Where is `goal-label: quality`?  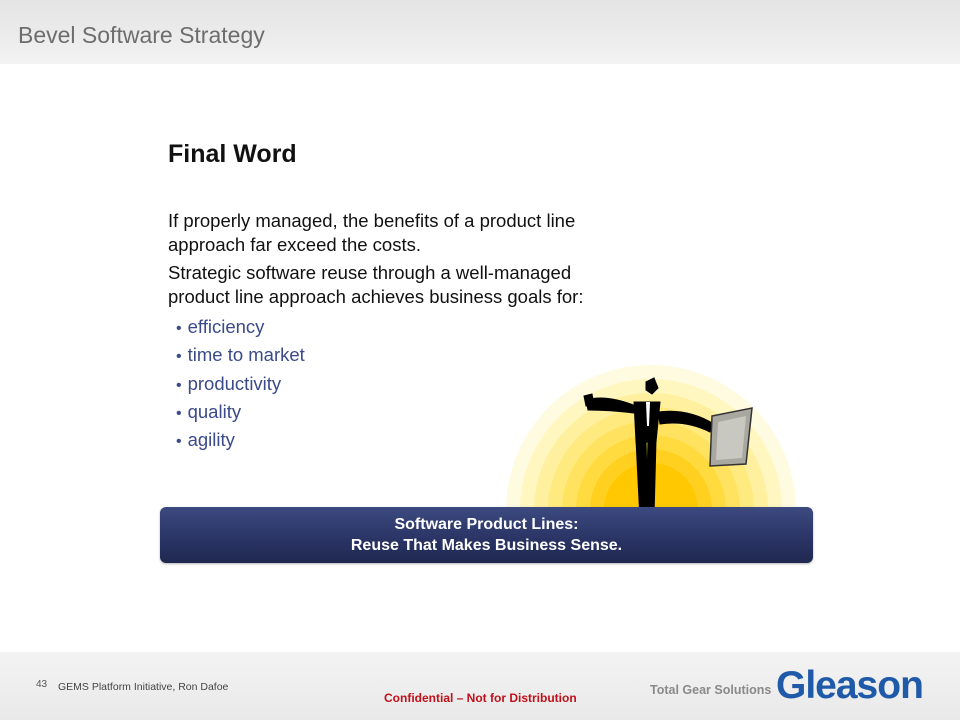
goal-label: quality is located at coordinates (214, 411).